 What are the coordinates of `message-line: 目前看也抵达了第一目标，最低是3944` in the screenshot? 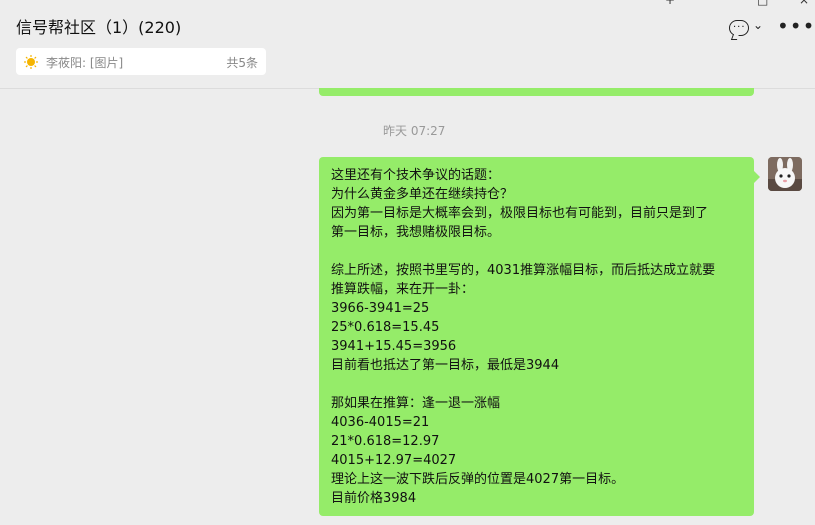 It's located at (445, 365).